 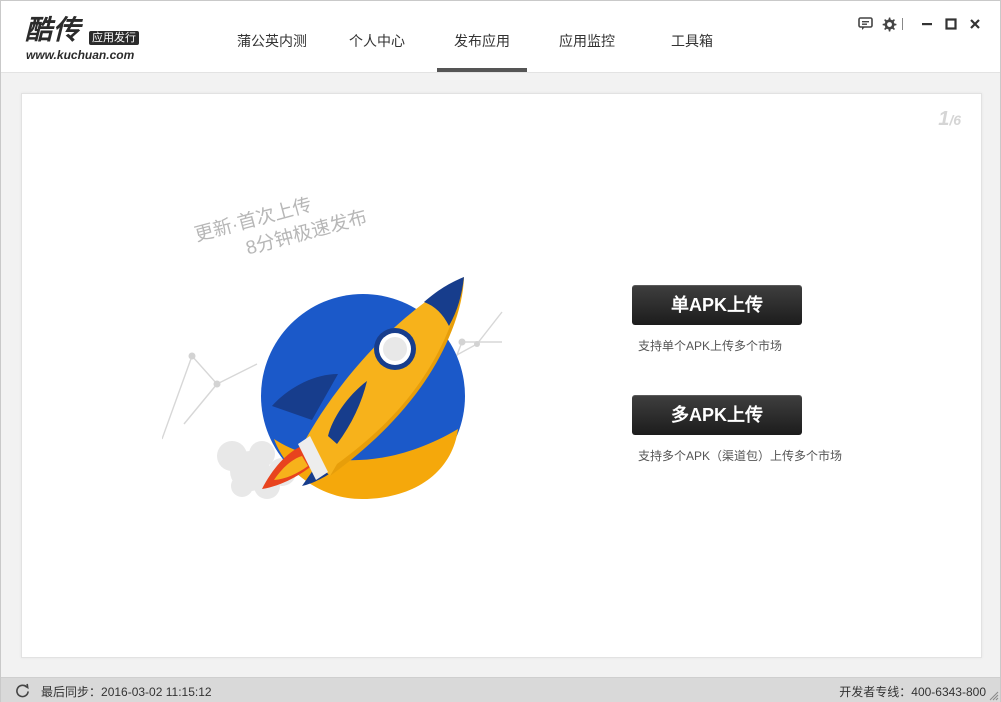 I want to click on refresh-icon, so click(x=22, y=690).